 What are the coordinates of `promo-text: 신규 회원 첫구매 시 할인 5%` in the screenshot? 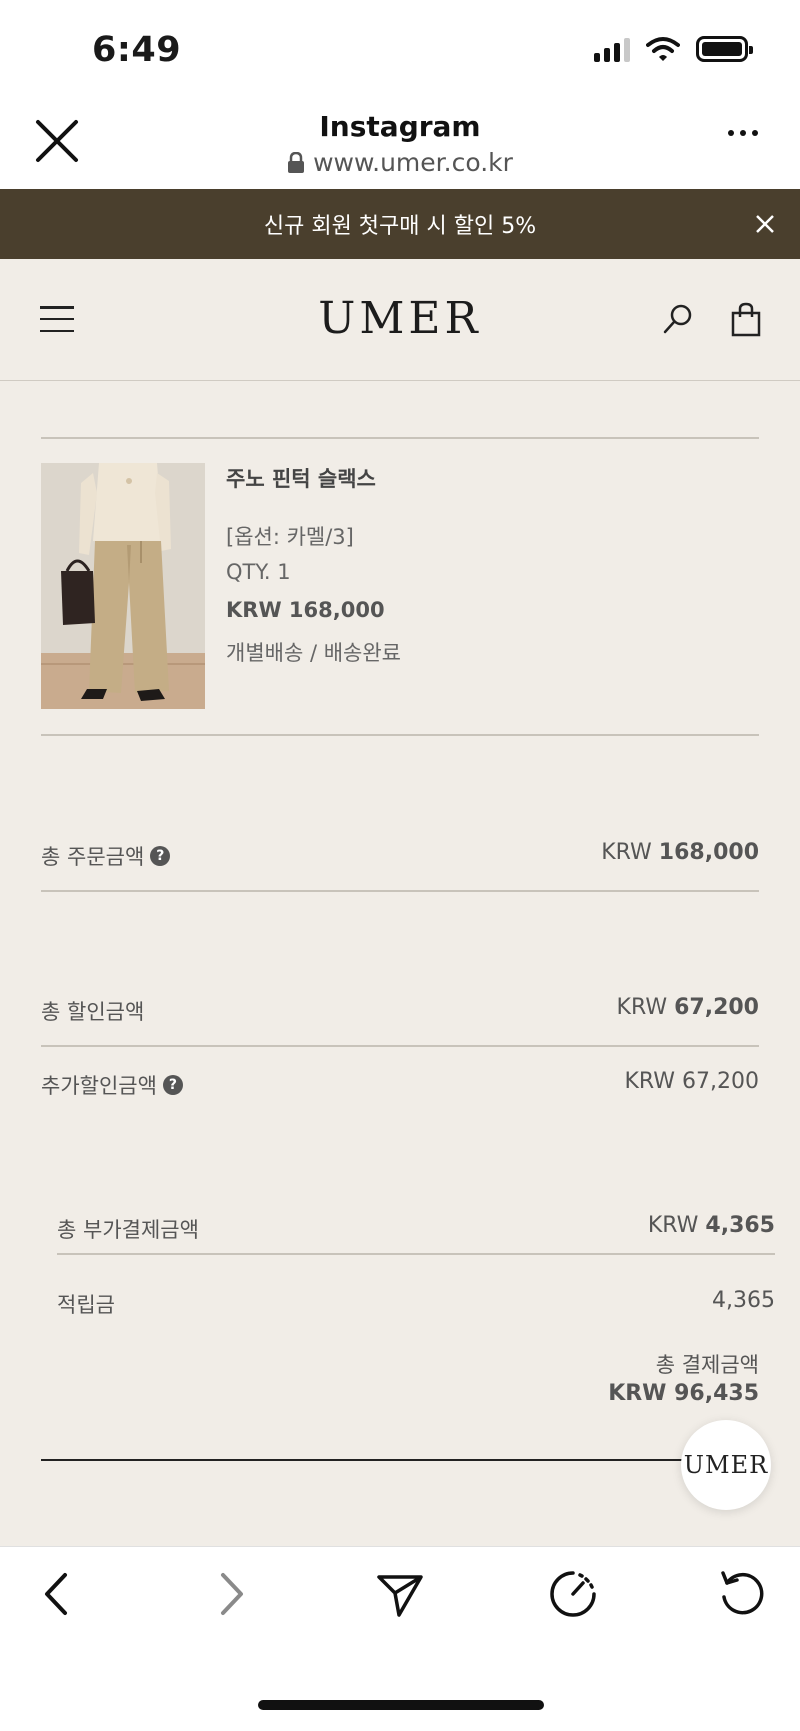 It's located at (400, 226).